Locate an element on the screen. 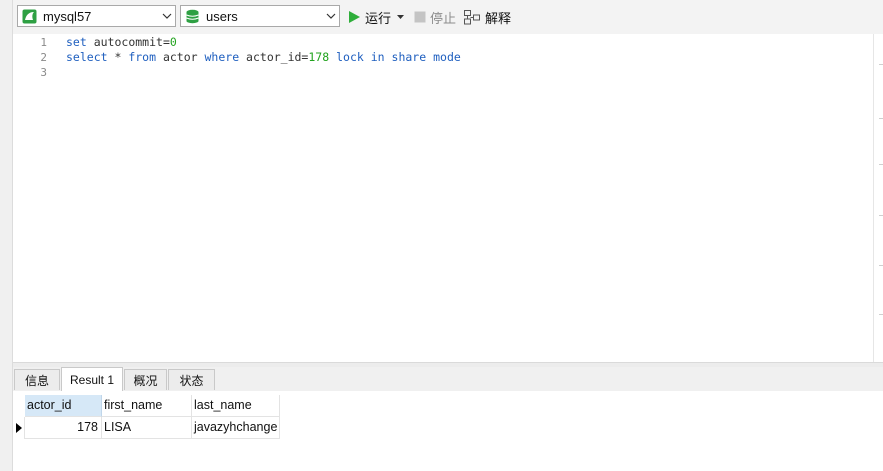 This screenshot has width=883, height=471. cell-actor-id: 178 is located at coordinates (63, 428).